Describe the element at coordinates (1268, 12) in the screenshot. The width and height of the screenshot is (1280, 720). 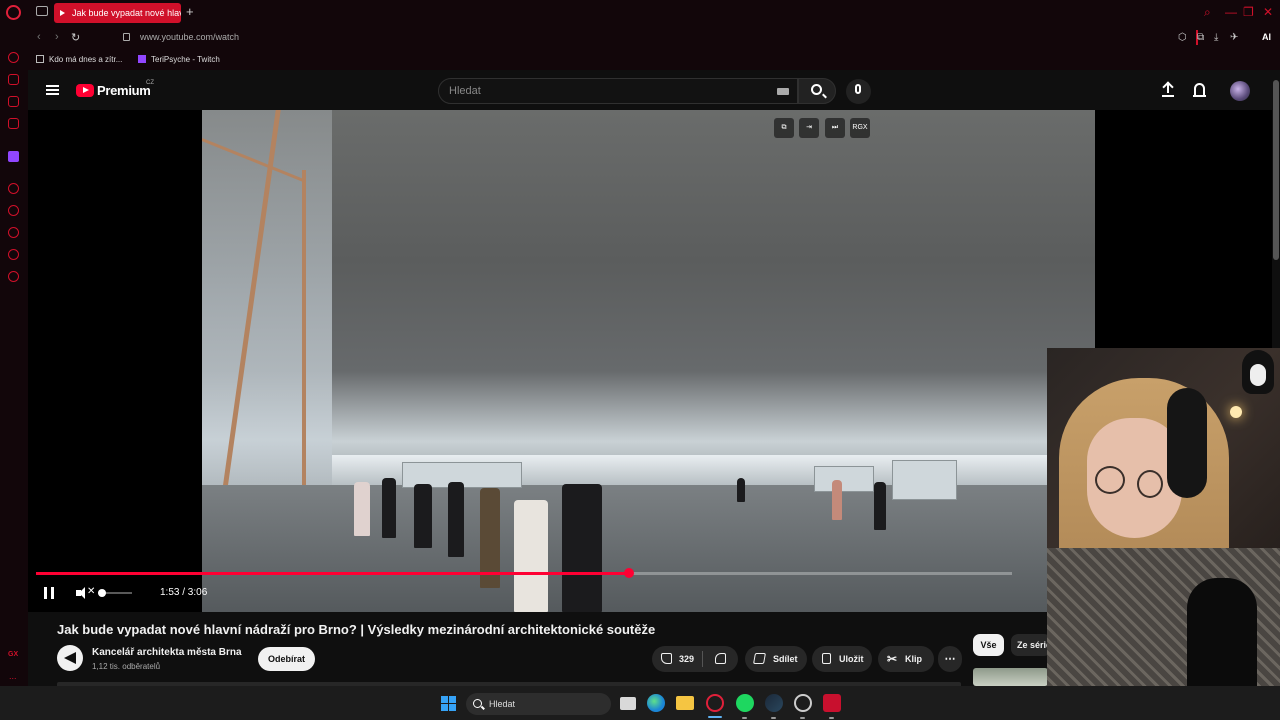
I see `close-icon: ✕` at that location.